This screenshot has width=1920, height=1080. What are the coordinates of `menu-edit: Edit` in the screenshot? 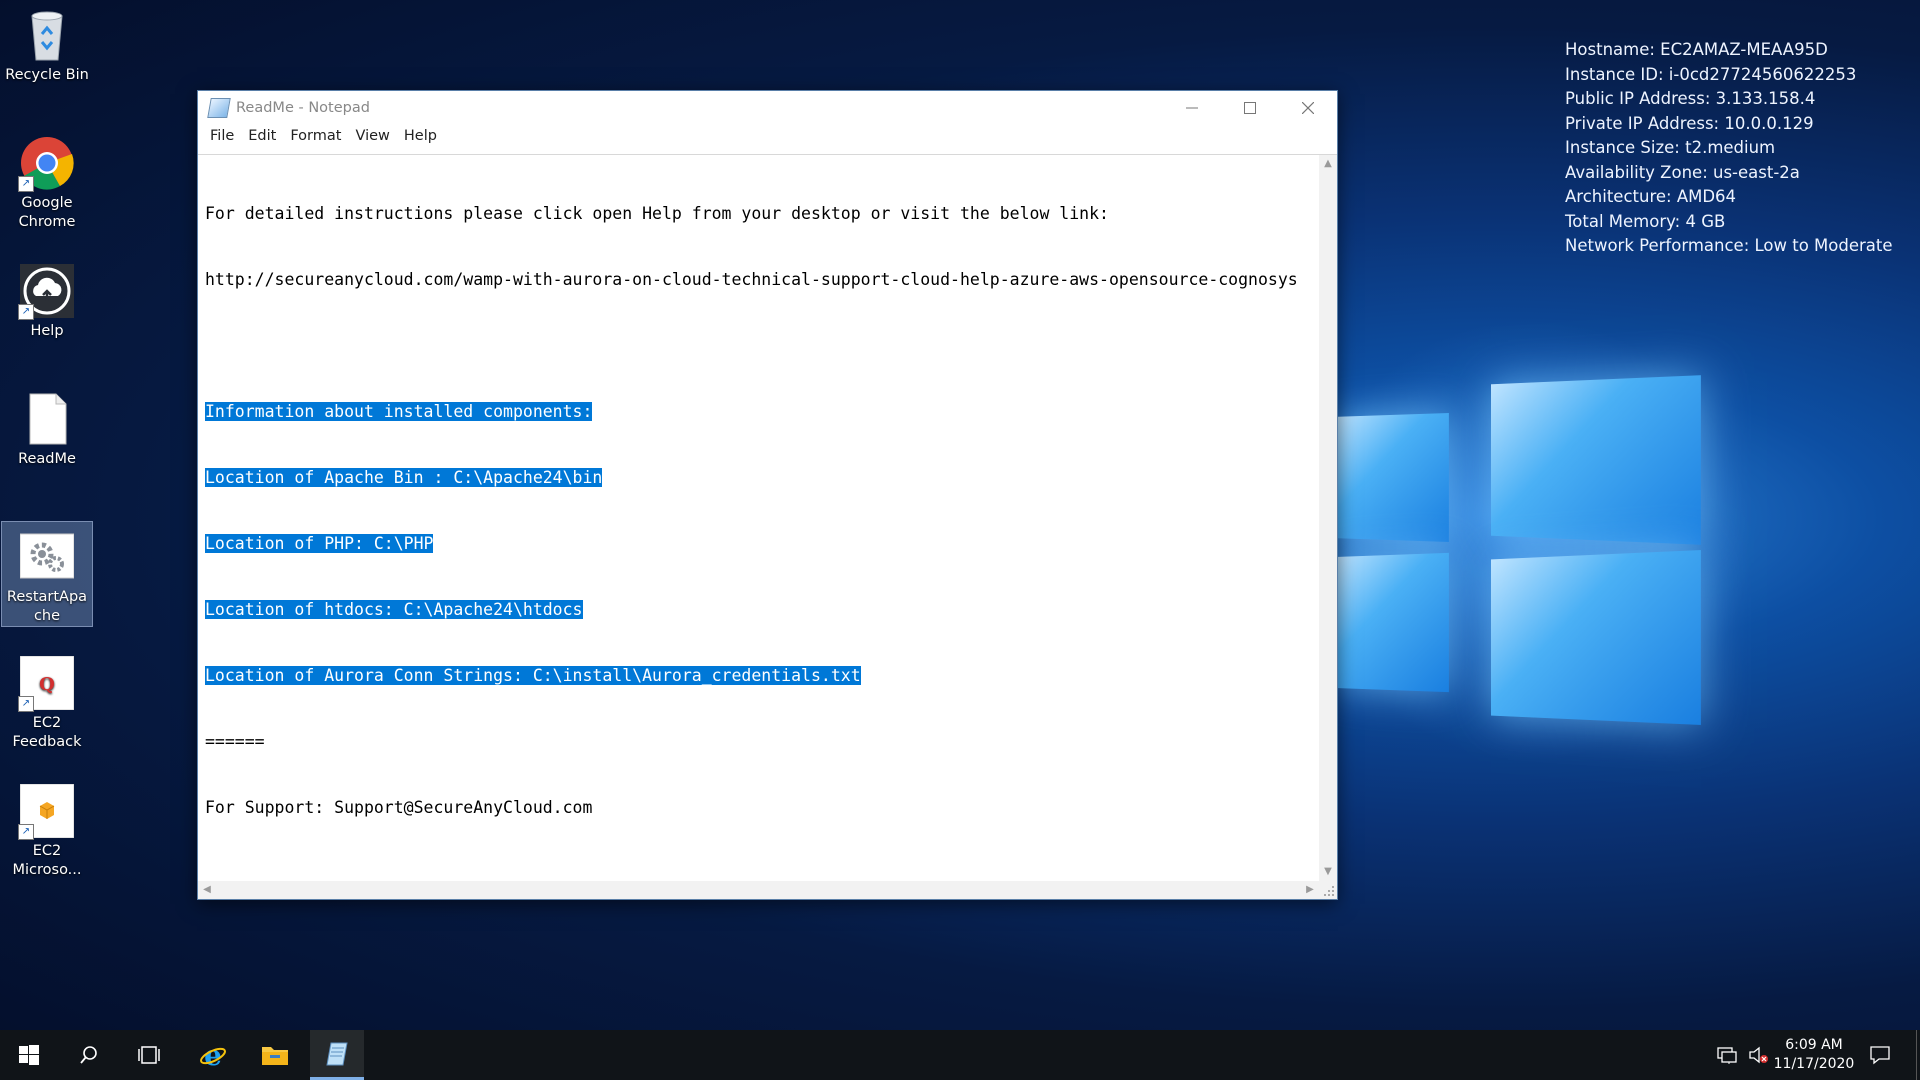 It's located at (263, 136).